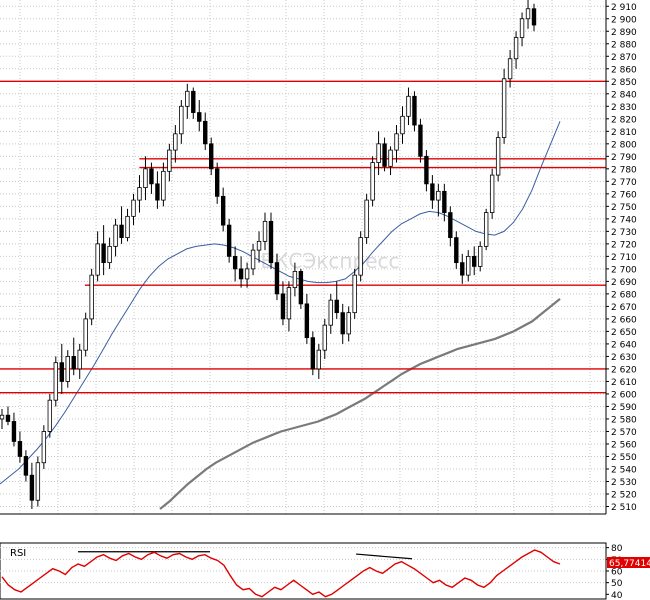  Describe the element at coordinates (629, 564) in the screenshot. I see `rsi-last-value: 65,77414` at that location.